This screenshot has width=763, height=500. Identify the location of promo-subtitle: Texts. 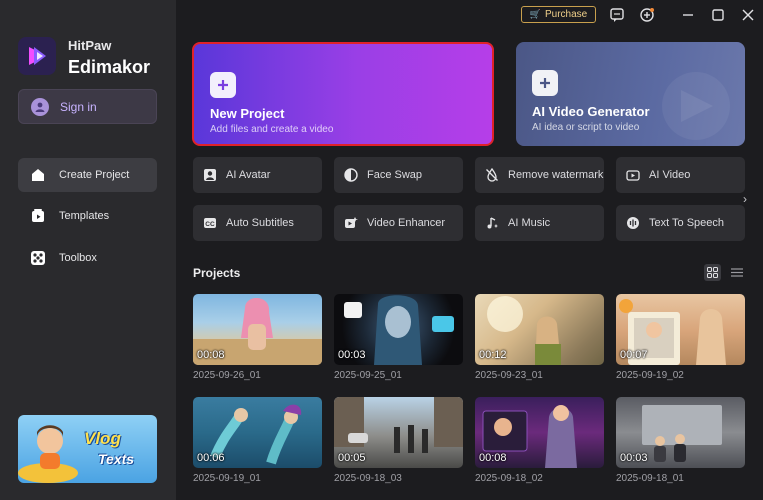
(116, 459).